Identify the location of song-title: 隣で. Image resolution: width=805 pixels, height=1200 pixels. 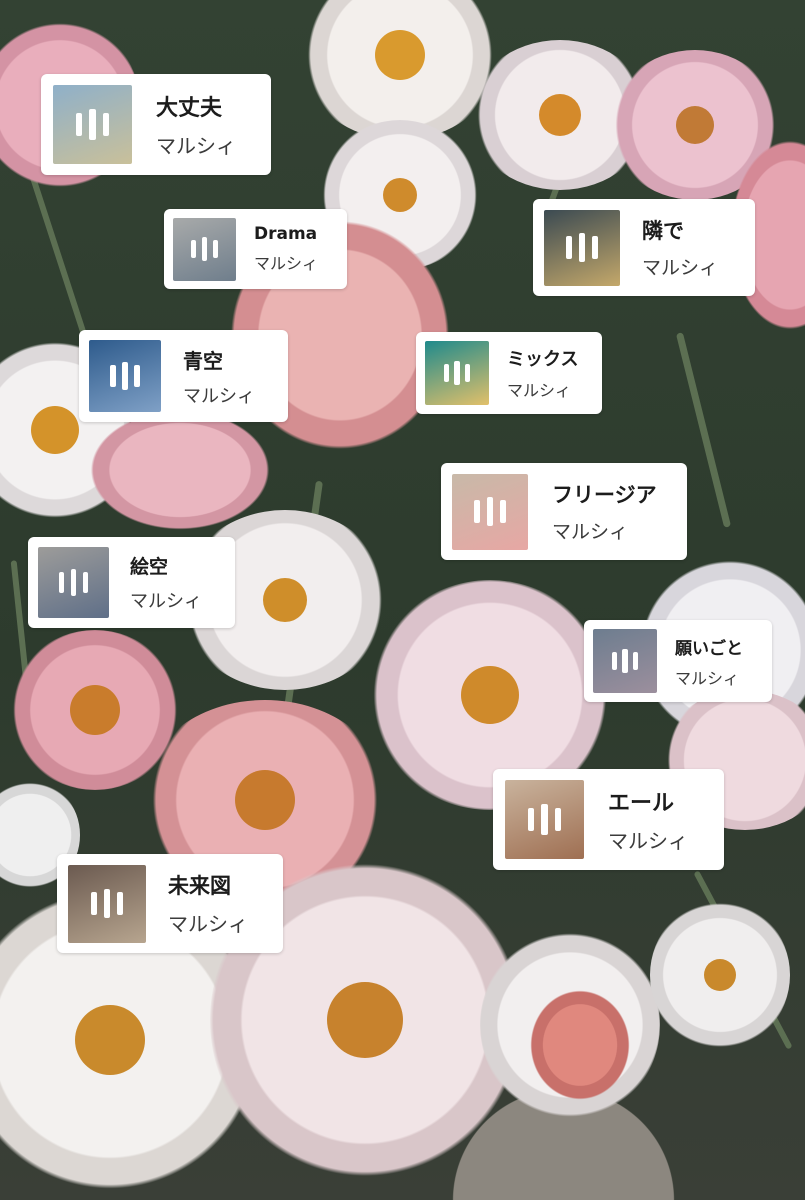
(663, 231).